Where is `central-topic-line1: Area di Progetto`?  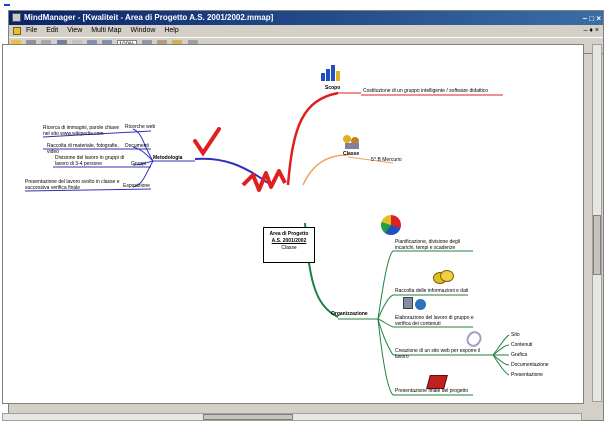
central-topic-line1: Area di Progetto is located at coordinates (289, 234).